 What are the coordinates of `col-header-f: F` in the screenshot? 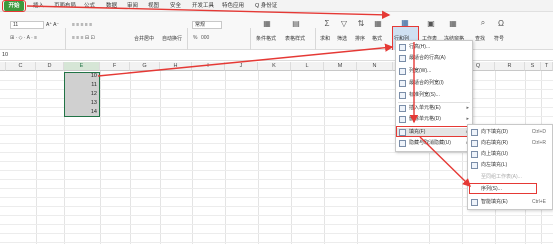 It's located at (115, 66).